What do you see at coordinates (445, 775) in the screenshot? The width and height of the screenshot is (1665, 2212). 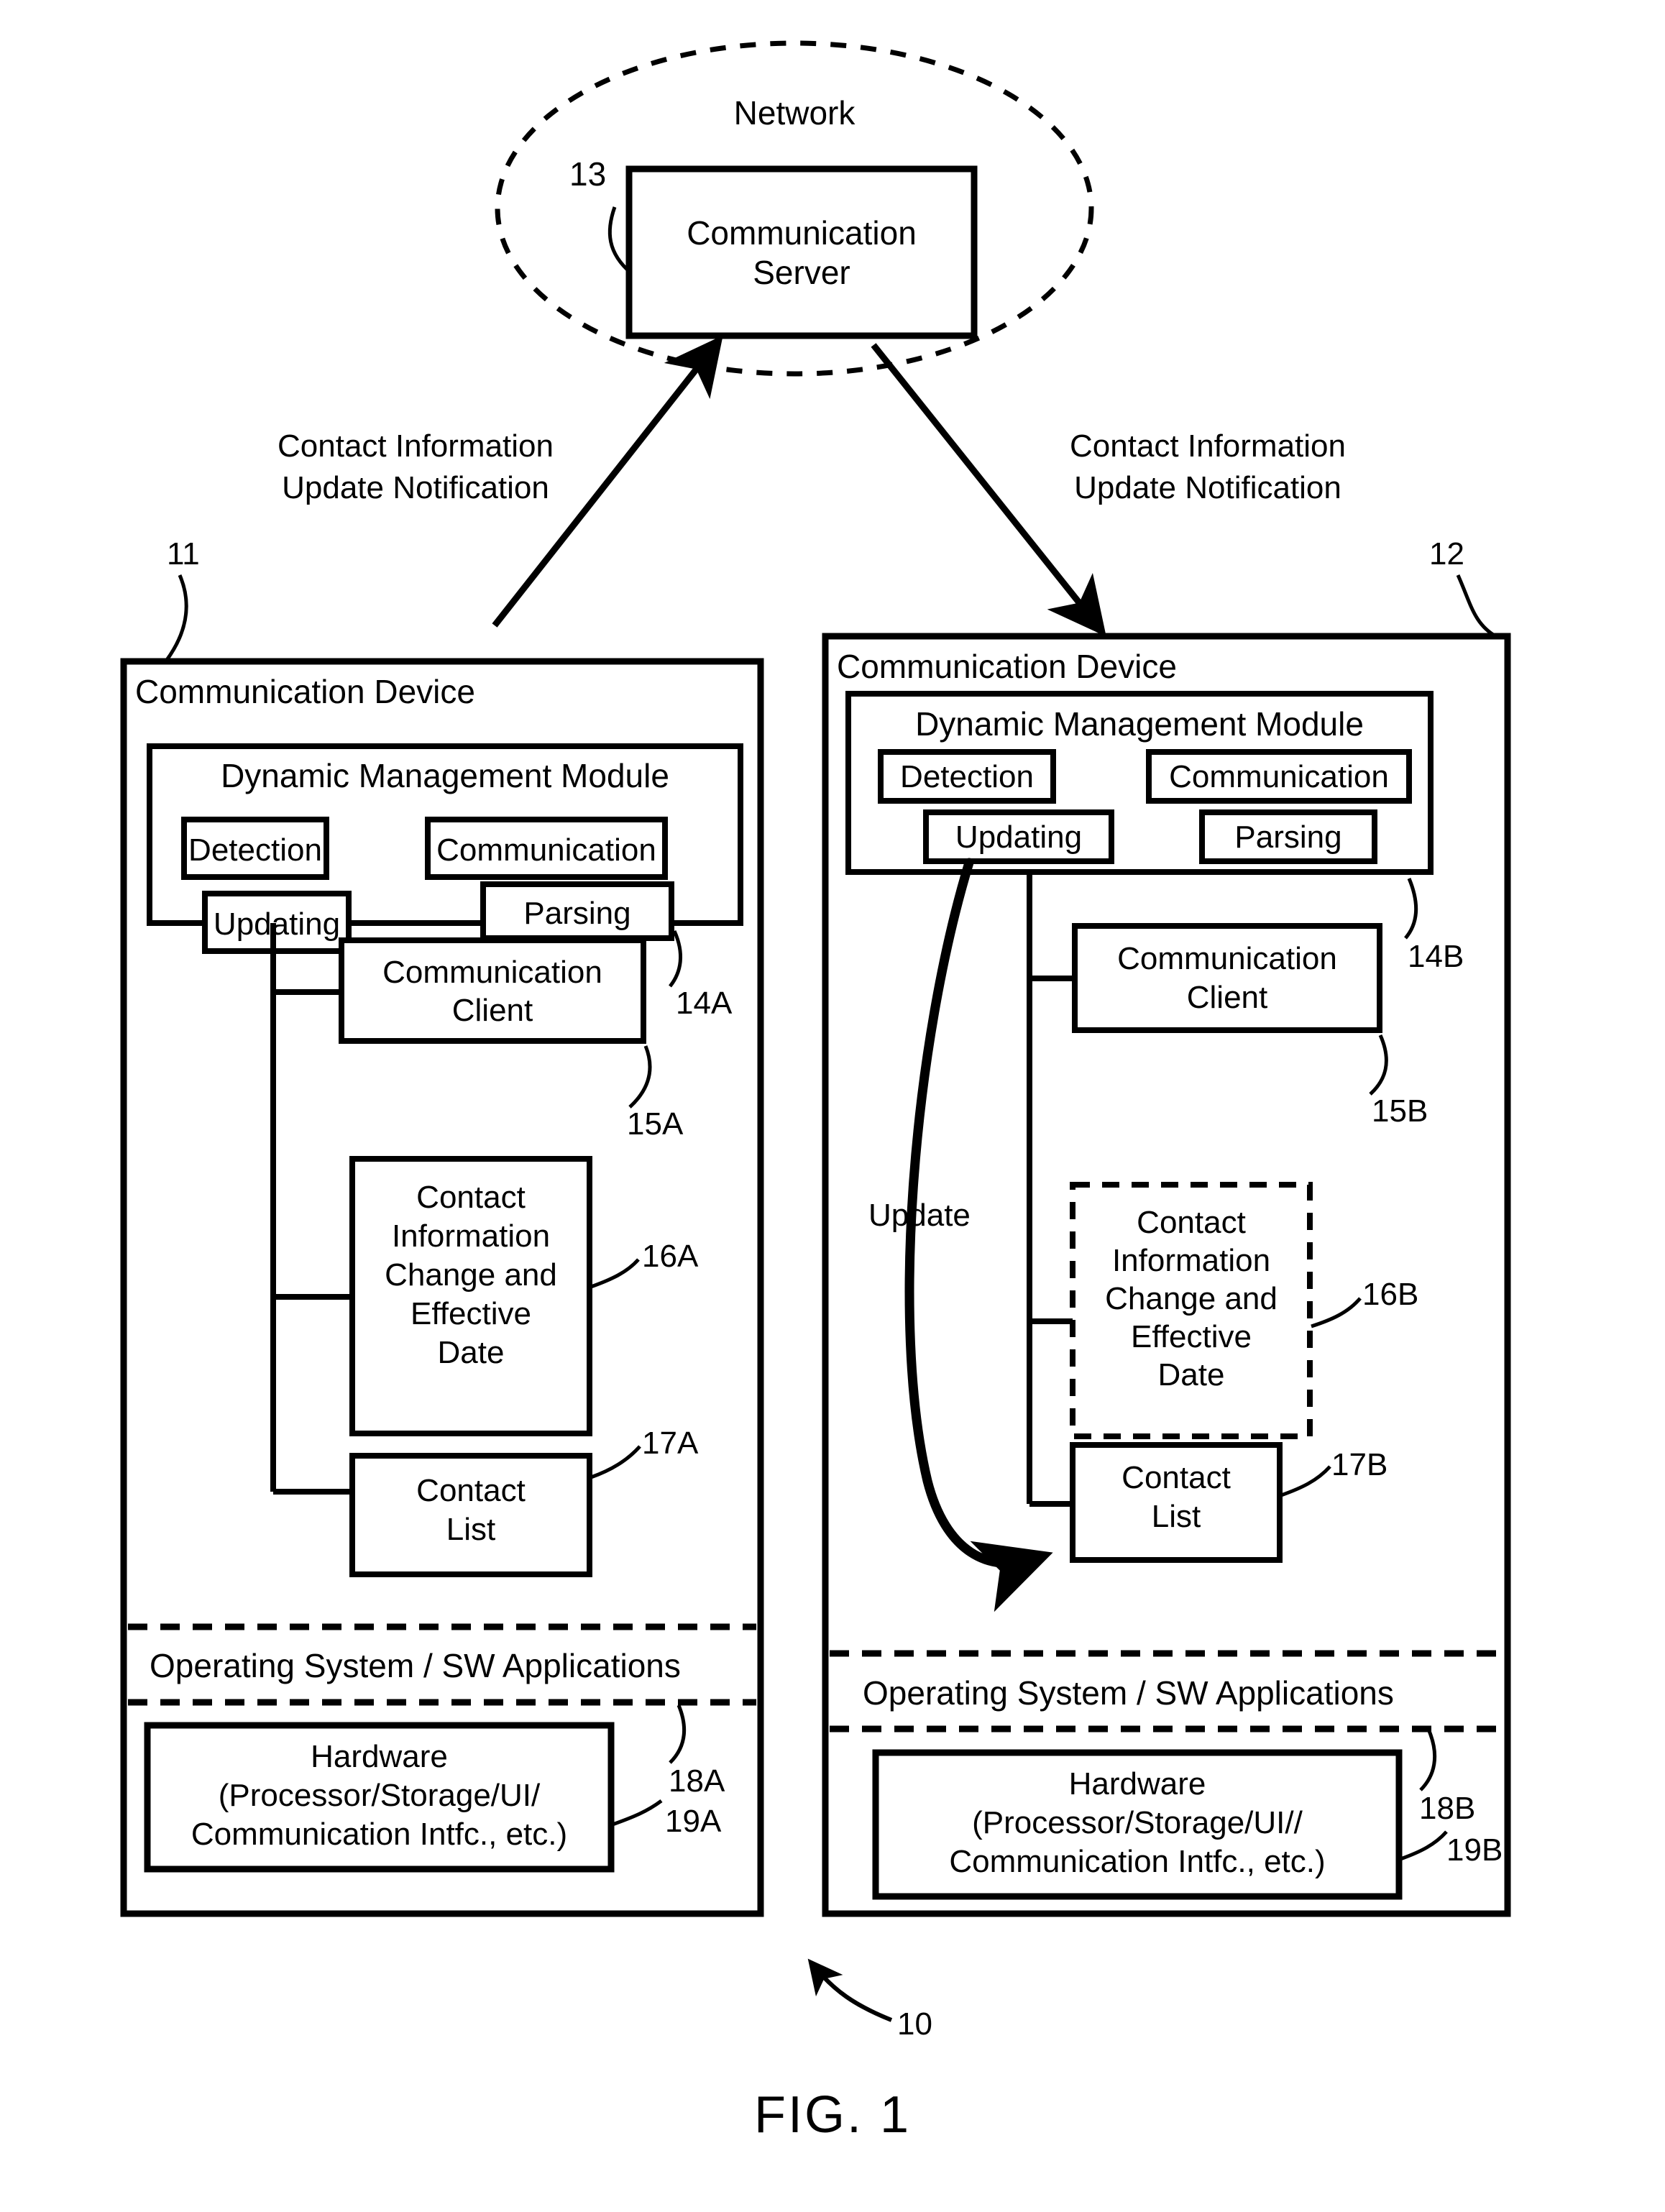 I see `device-left-dmm-title: Dynamic Management Module` at bounding box center [445, 775].